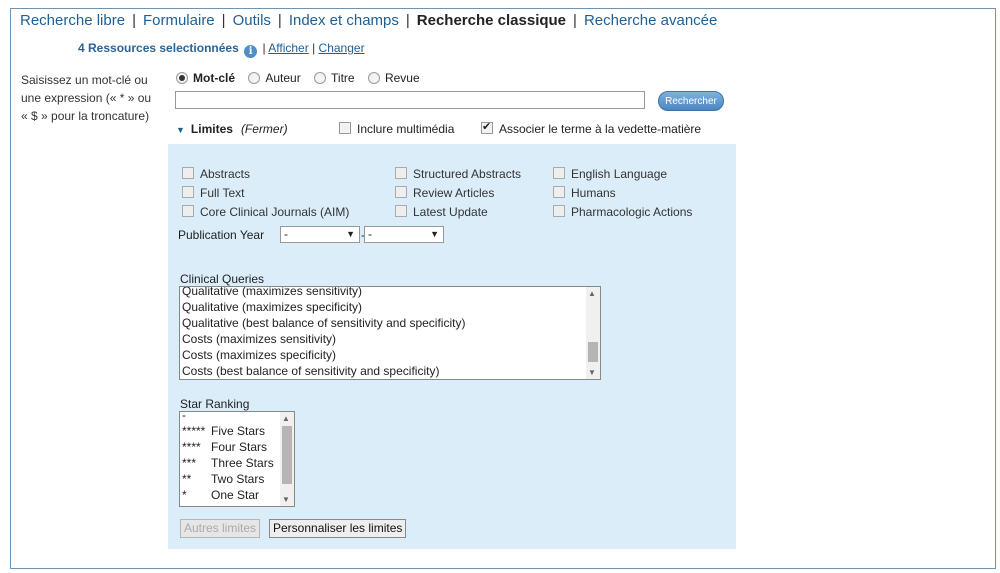 The image size is (1000, 573). What do you see at coordinates (320, 234) in the screenshot?
I see `publication-year-from-select: - ▼` at bounding box center [320, 234].